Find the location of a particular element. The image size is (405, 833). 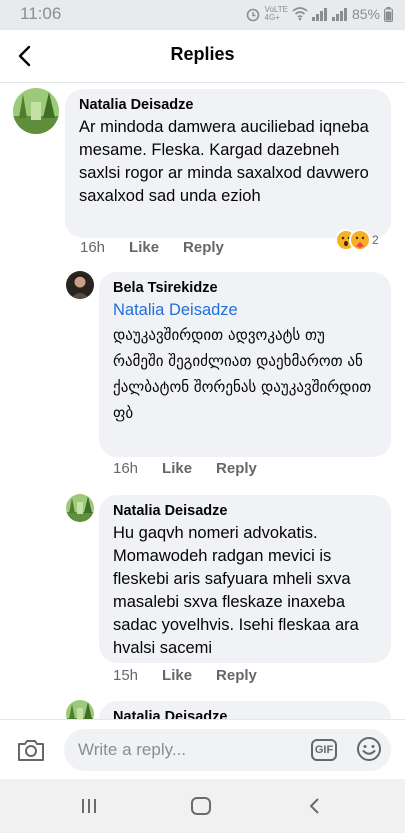

system-back-button is located at coordinates (315, 808).